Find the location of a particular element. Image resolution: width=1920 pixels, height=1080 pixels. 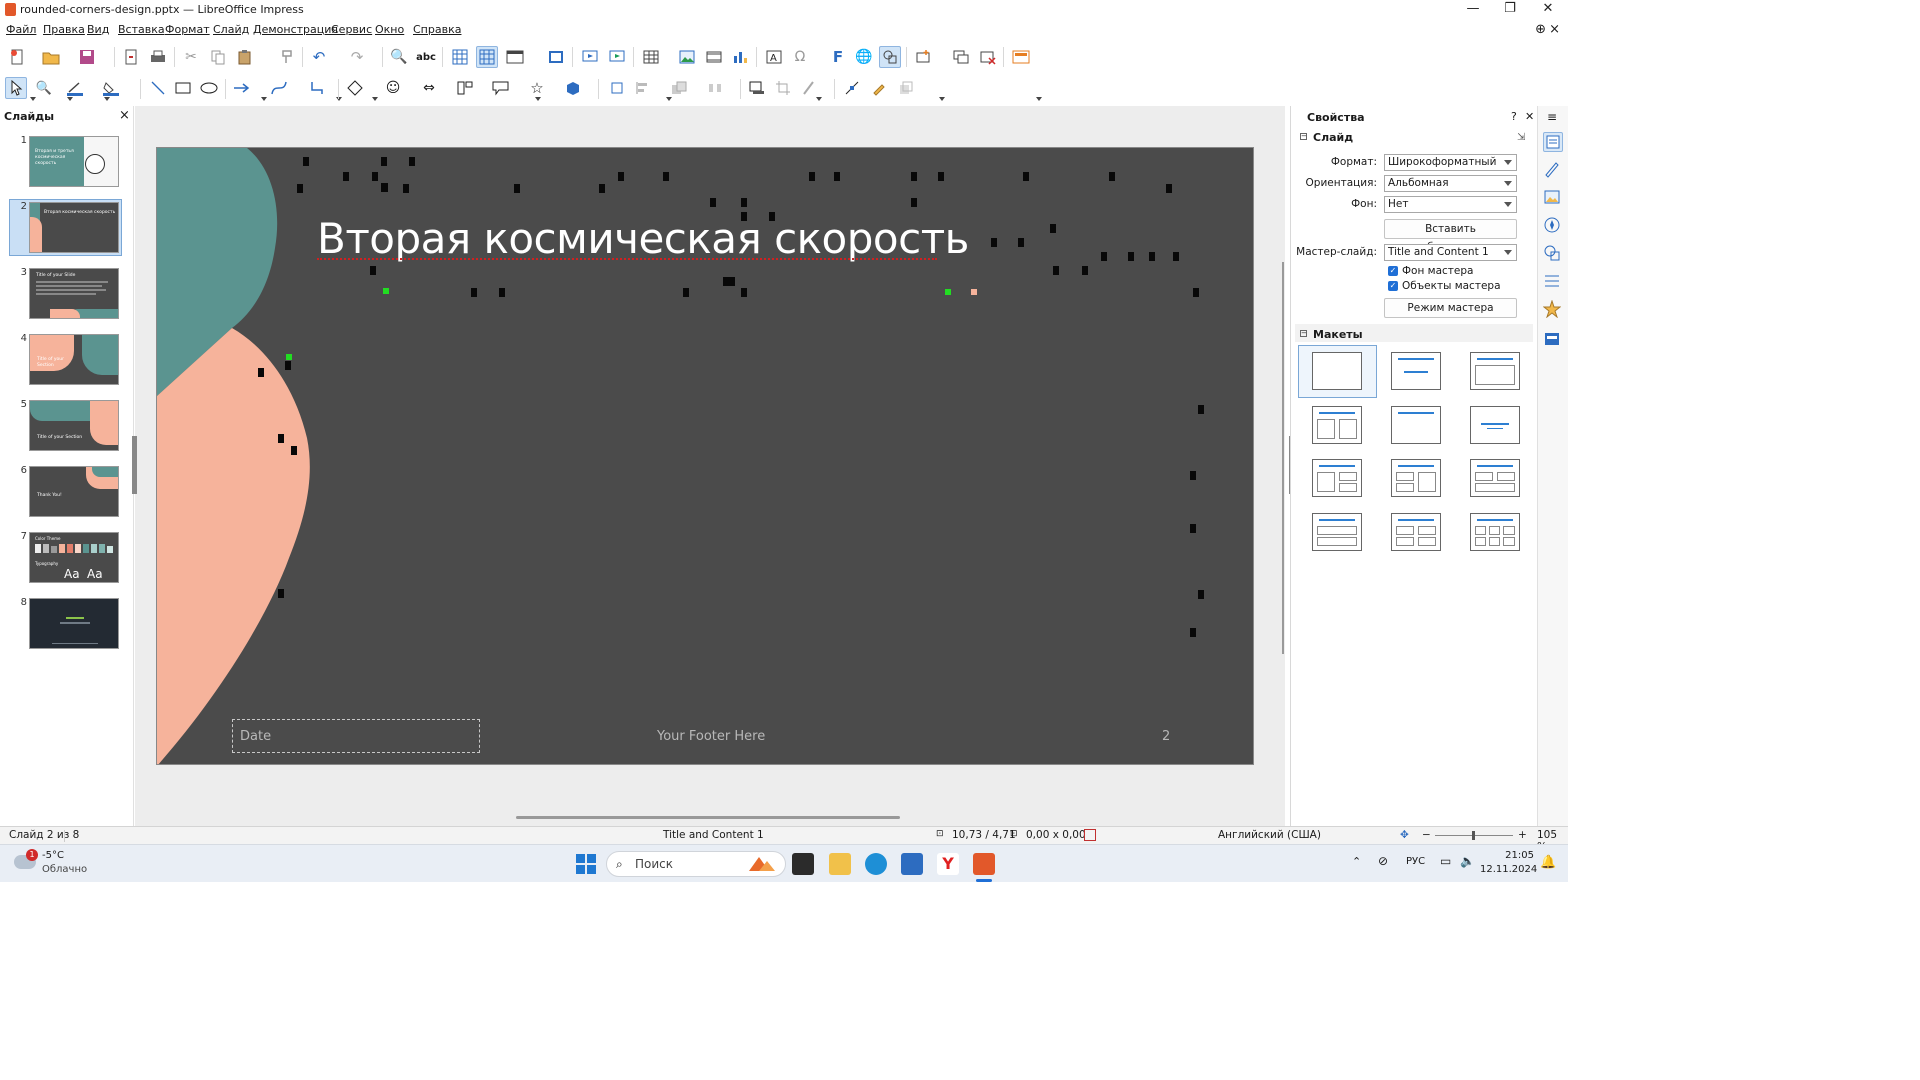

layout-title-2-content is located at coordinates (1337, 425).